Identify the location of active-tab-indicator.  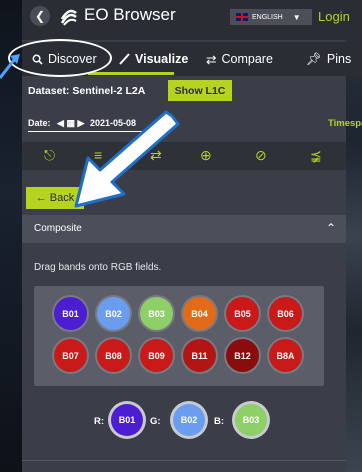
(131, 73).